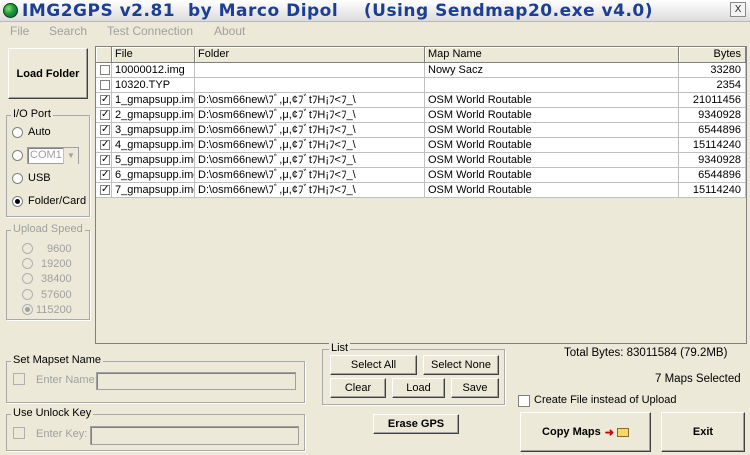  Describe the element at coordinates (150, 31) in the screenshot. I see `menu-test-connection: Test Connection` at that location.